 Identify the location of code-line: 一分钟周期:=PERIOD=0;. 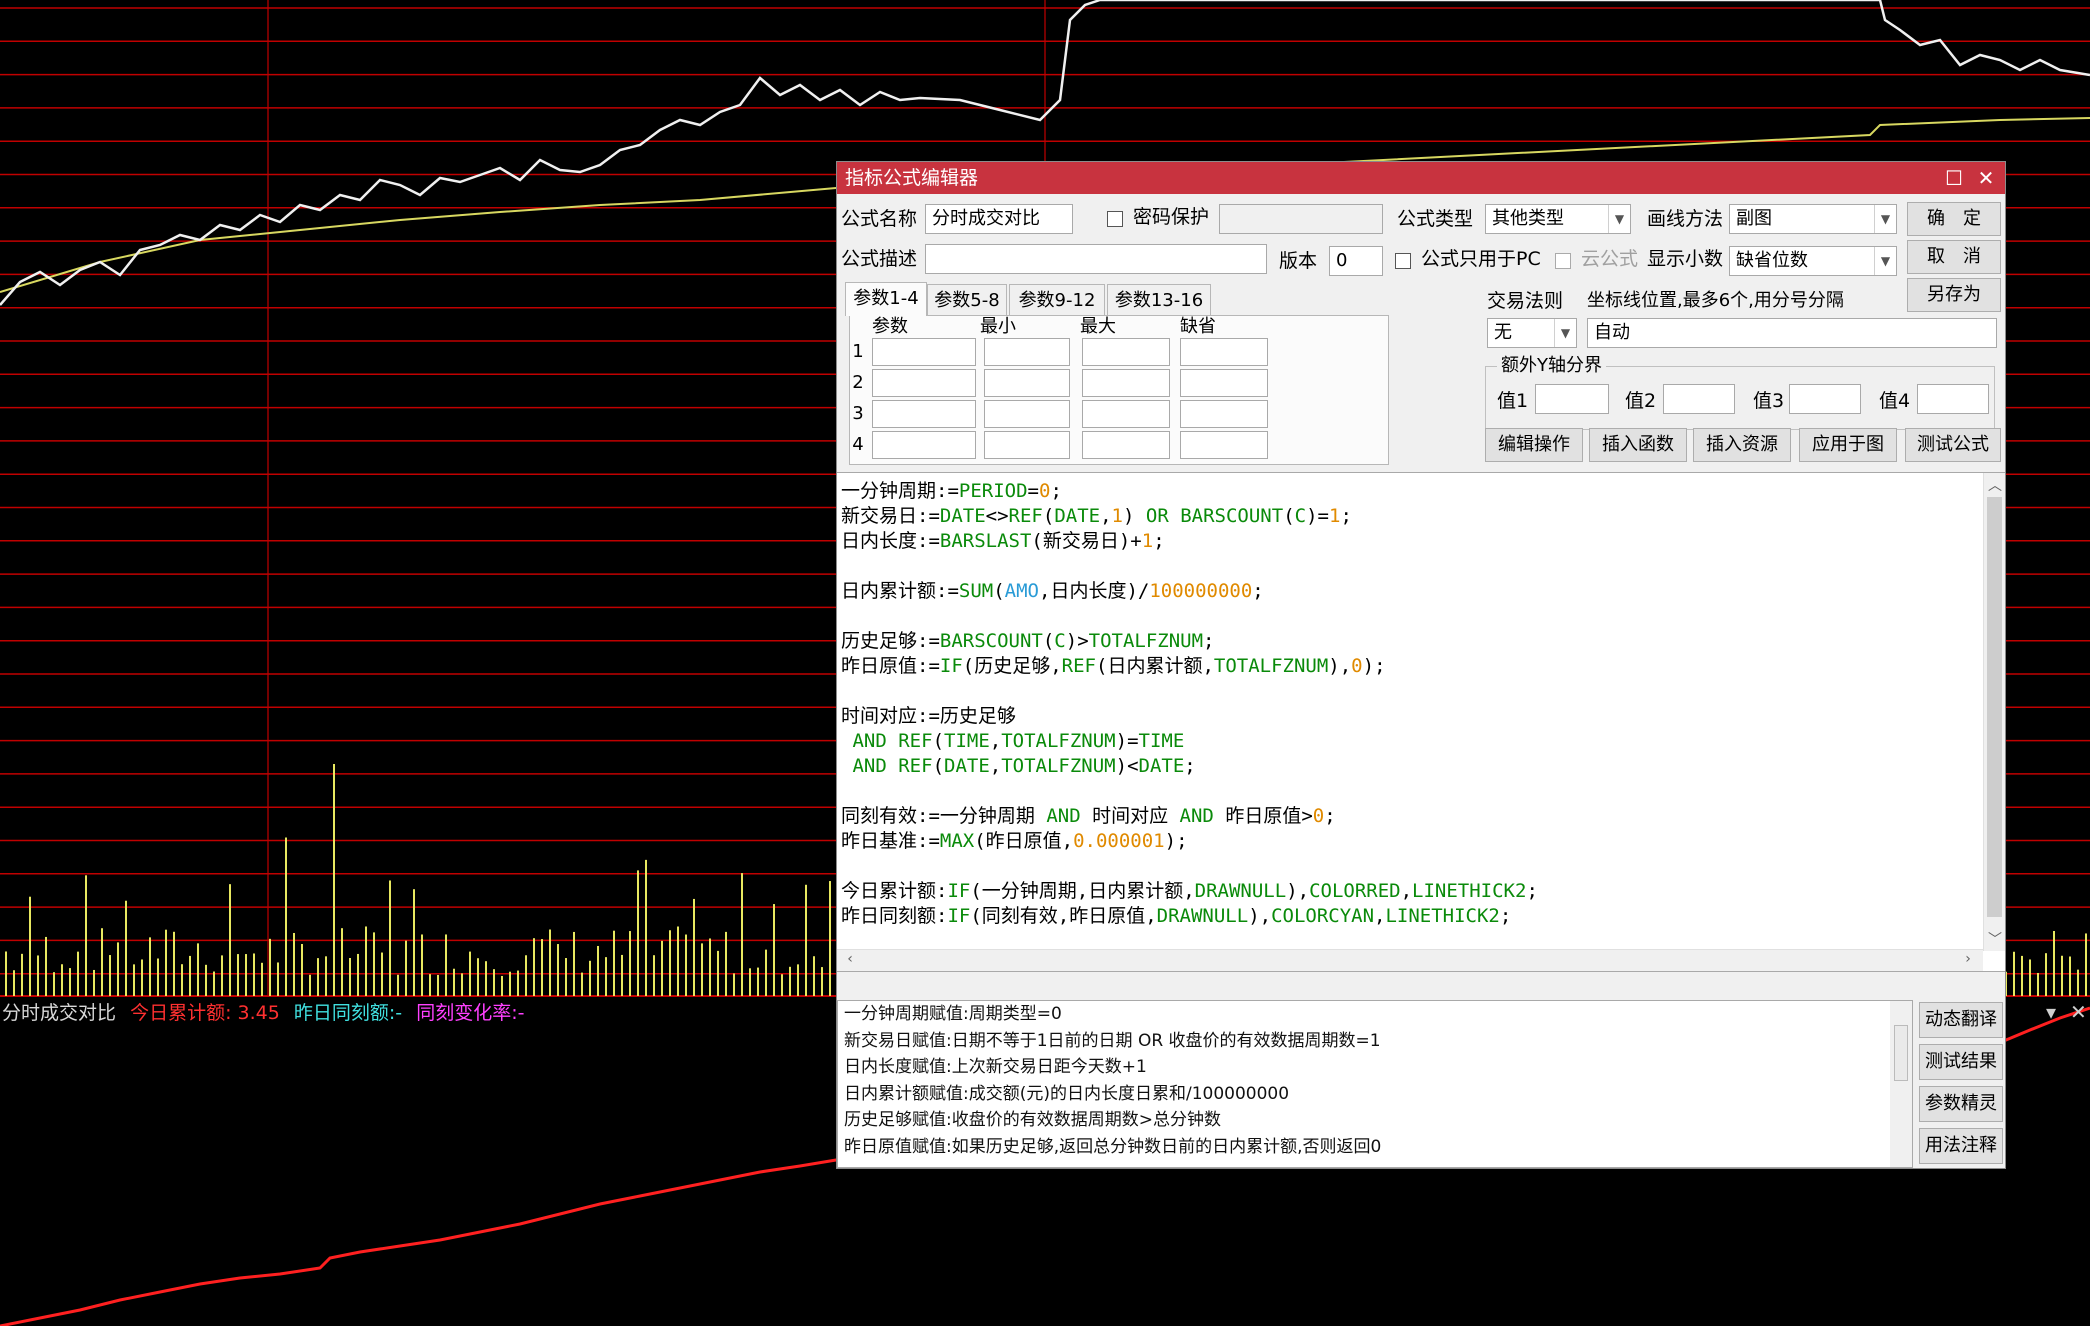
(1411, 491).